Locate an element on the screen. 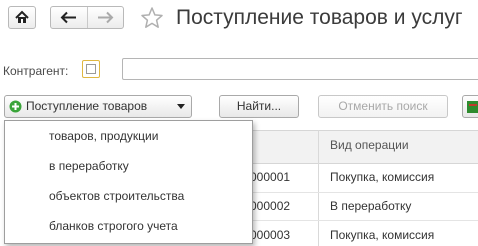 Image resolution: width=478 pixels, height=246 pixels. back-button is located at coordinates (69, 17).